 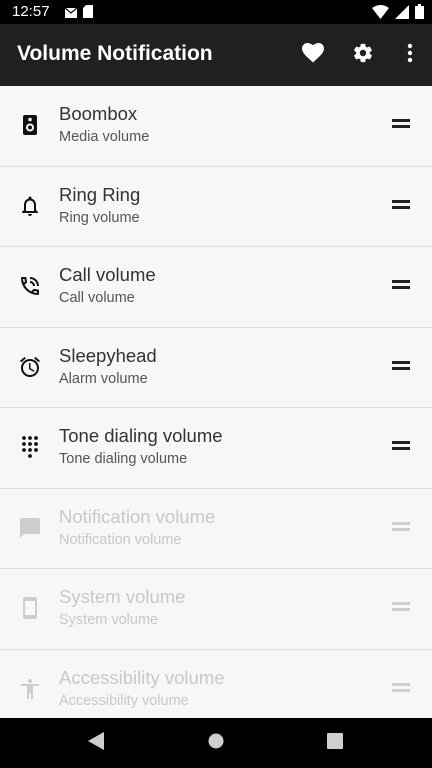 What do you see at coordinates (216, 368) in the screenshot?
I see `list-item: Sleepyhead Alarm volume` at bounding box center [216, 368].